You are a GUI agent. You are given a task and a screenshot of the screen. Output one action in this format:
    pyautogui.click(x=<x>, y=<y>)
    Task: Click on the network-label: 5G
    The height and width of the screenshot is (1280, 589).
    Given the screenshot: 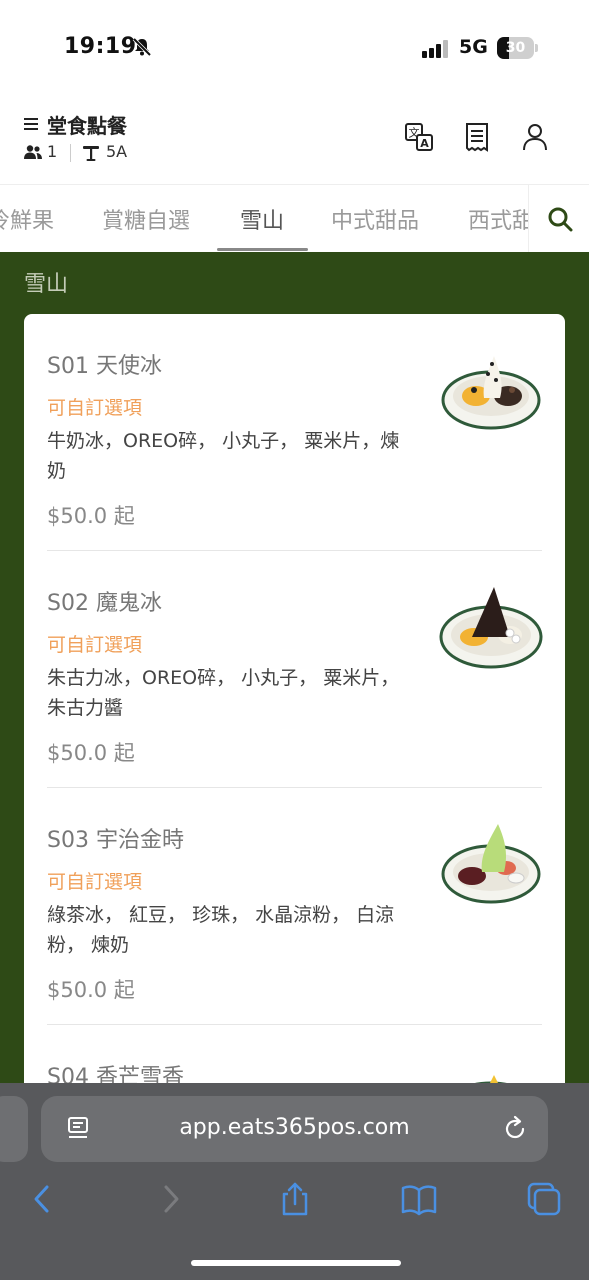 What is the action you would take?
    pyautogui.click(x=473, y=47)
    